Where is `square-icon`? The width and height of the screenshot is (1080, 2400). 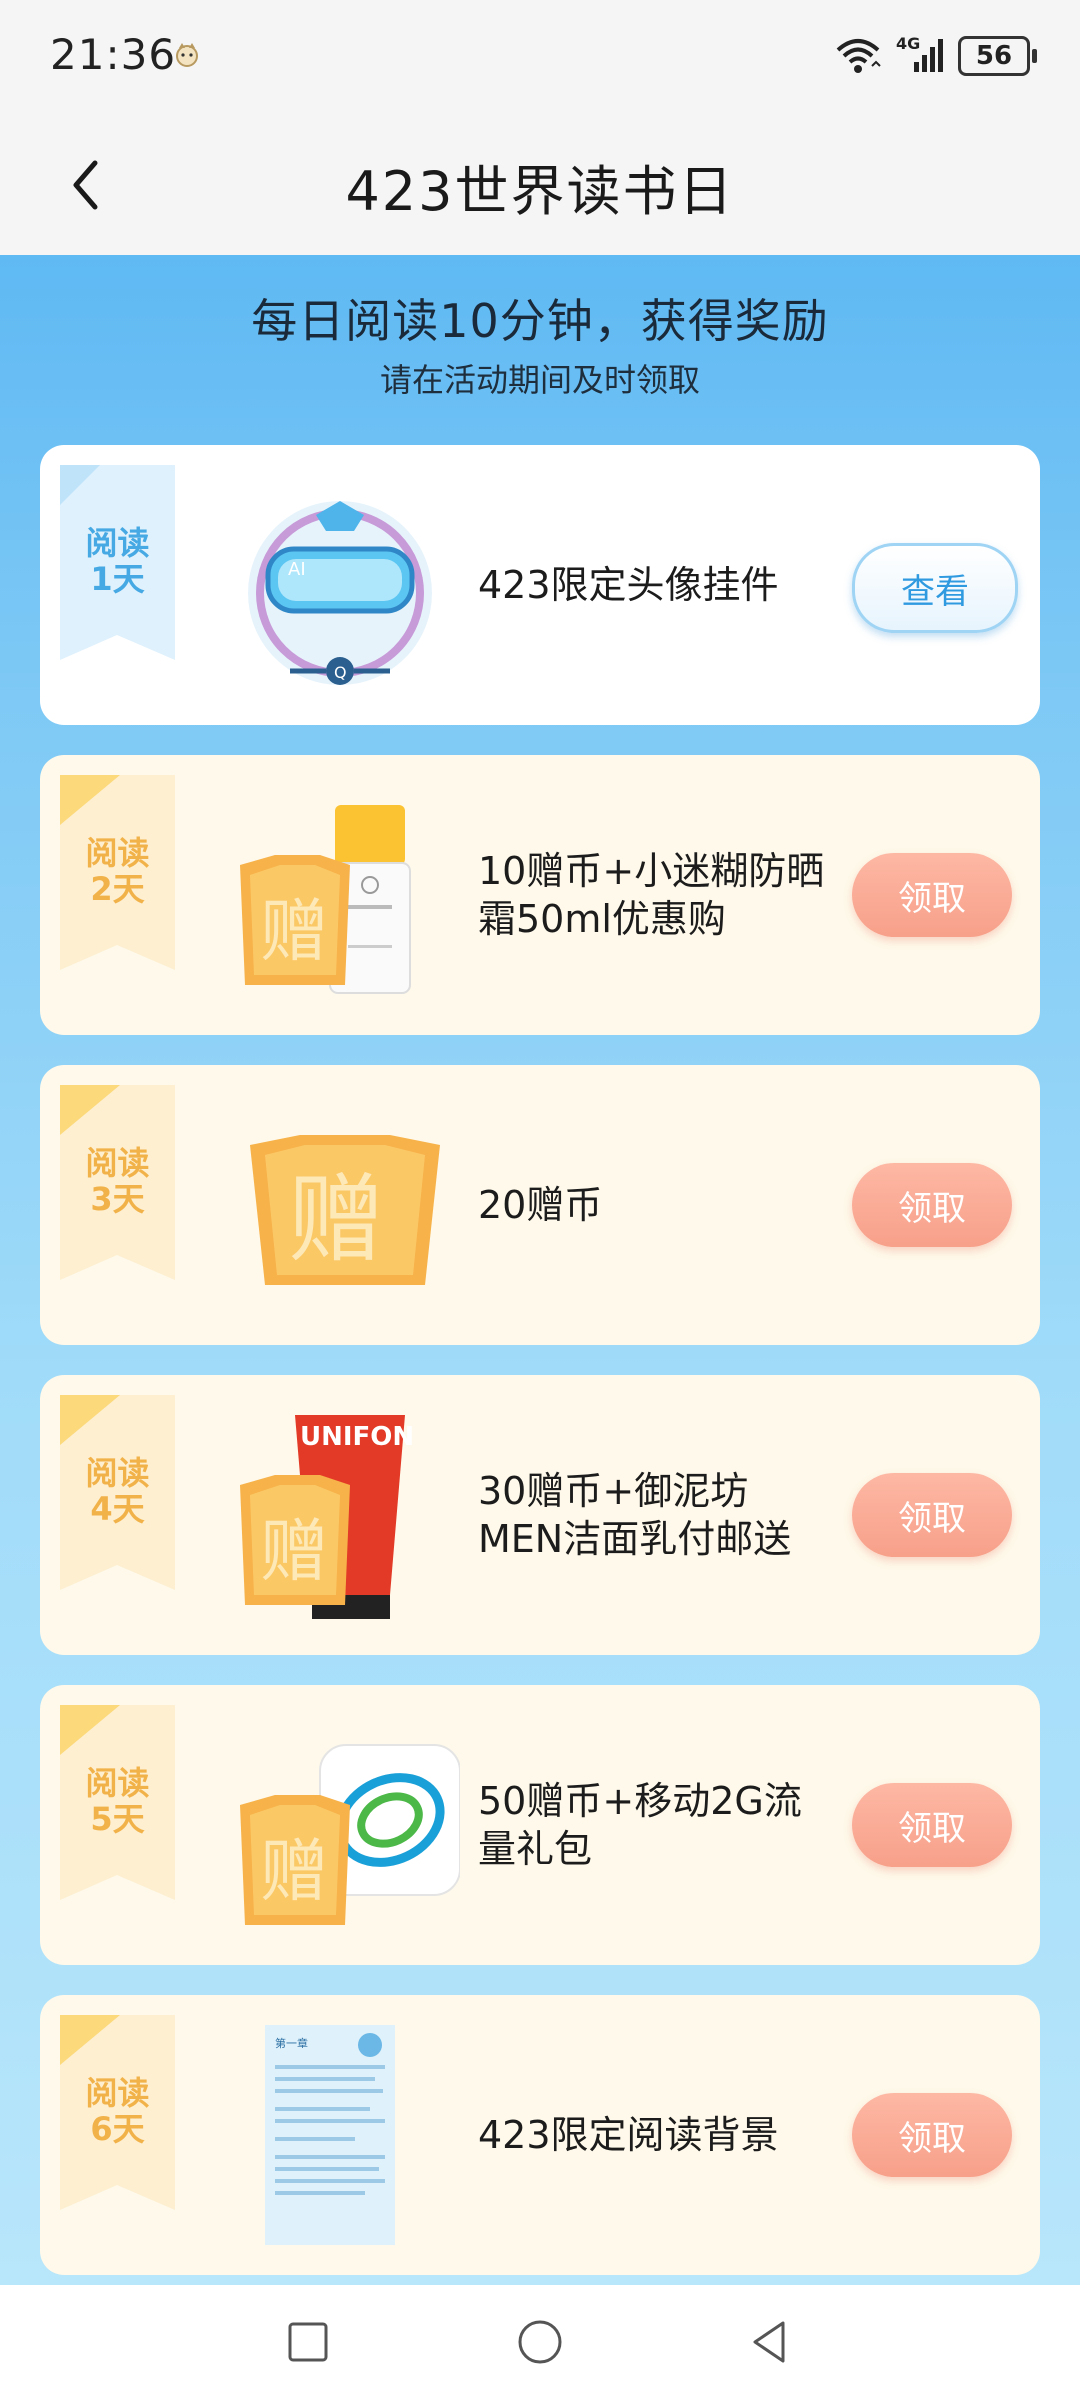 square-icon is located at coordinates (308, 2342).